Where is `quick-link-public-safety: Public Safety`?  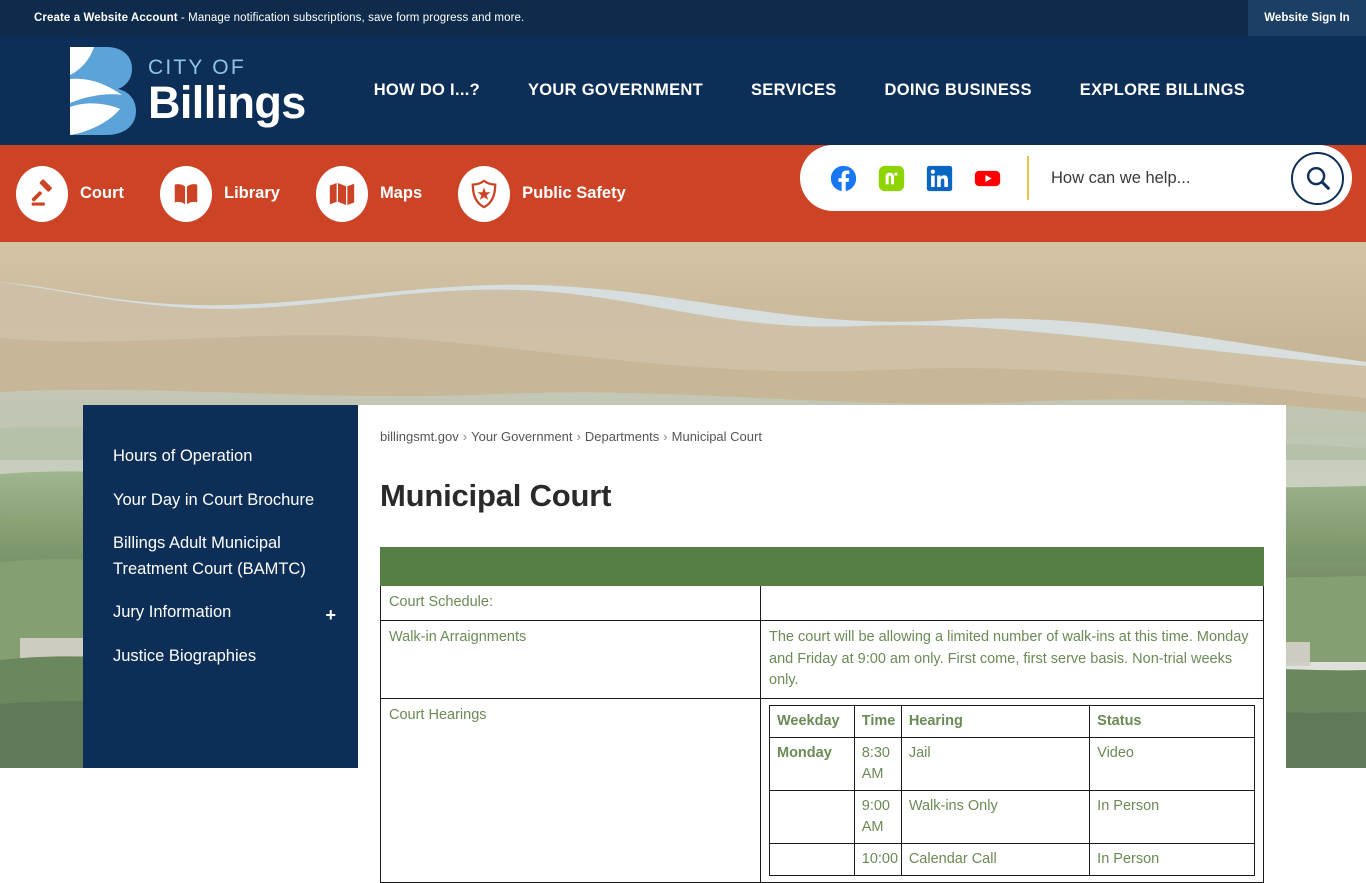 quick-link-public-safety: Public Safety is located at coordinates (542, 193).